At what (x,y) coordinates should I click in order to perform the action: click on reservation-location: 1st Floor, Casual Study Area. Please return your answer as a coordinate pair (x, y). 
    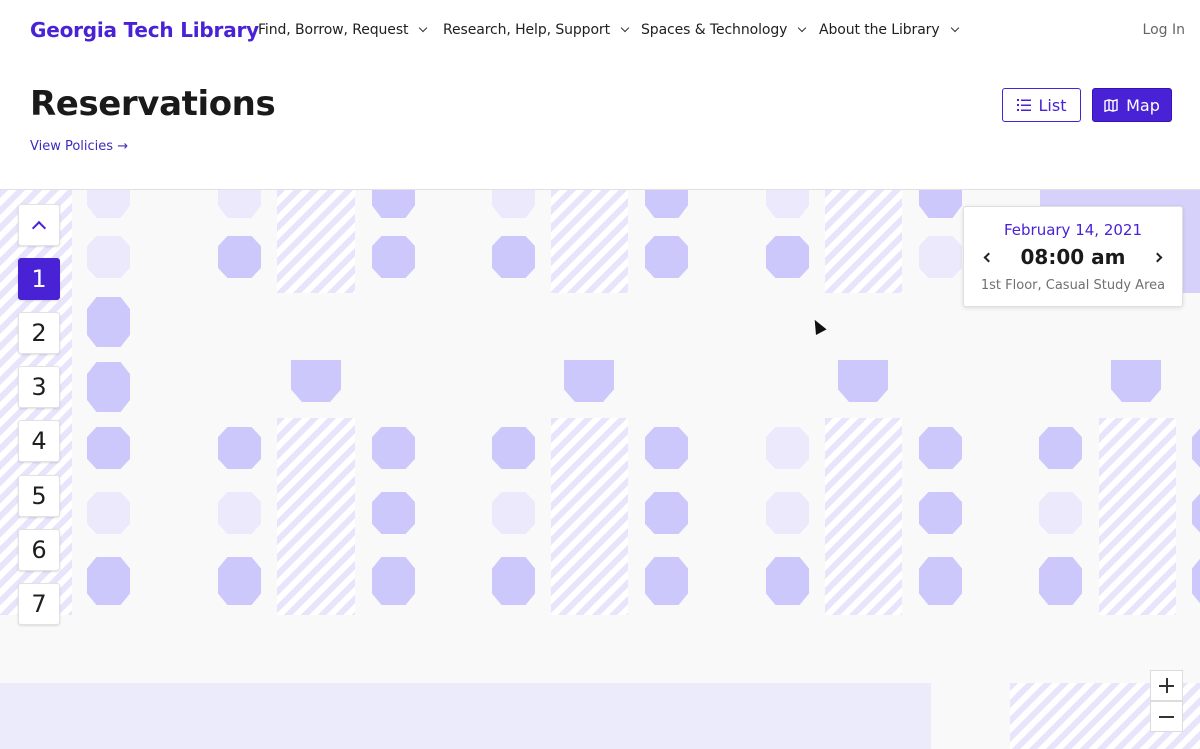
    Looking at the image, I should click on (1073, 285).